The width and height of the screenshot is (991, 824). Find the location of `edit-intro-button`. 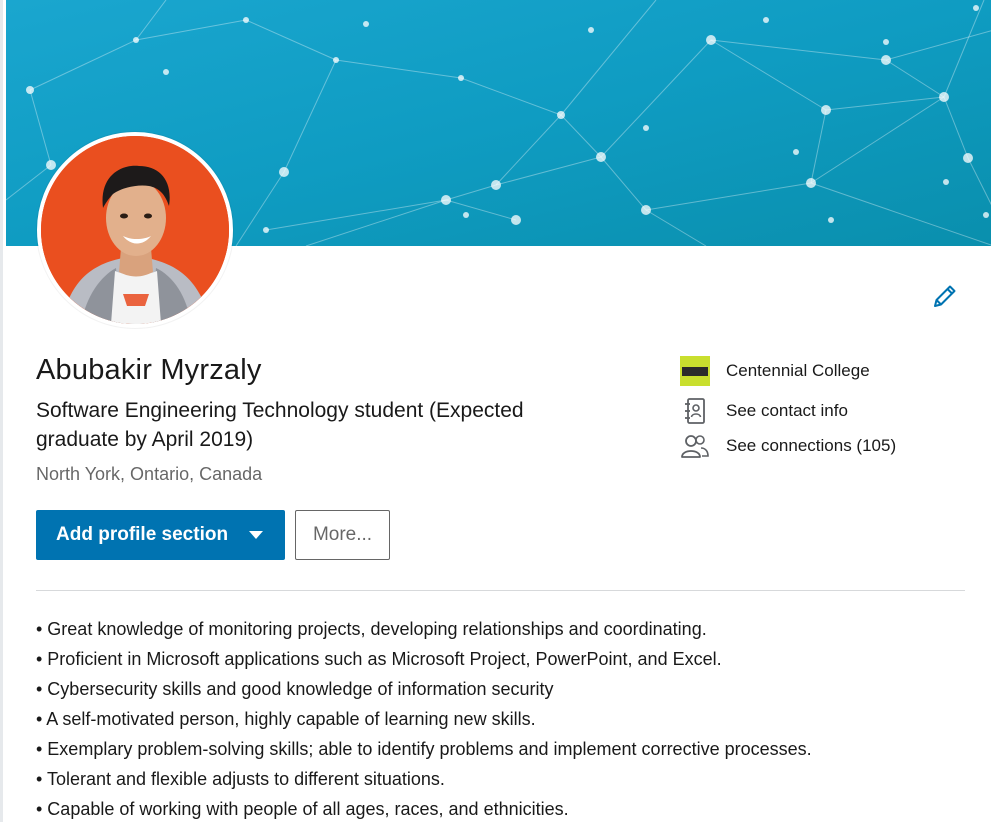

edit-intro-button is located at coordinates (945, 296).